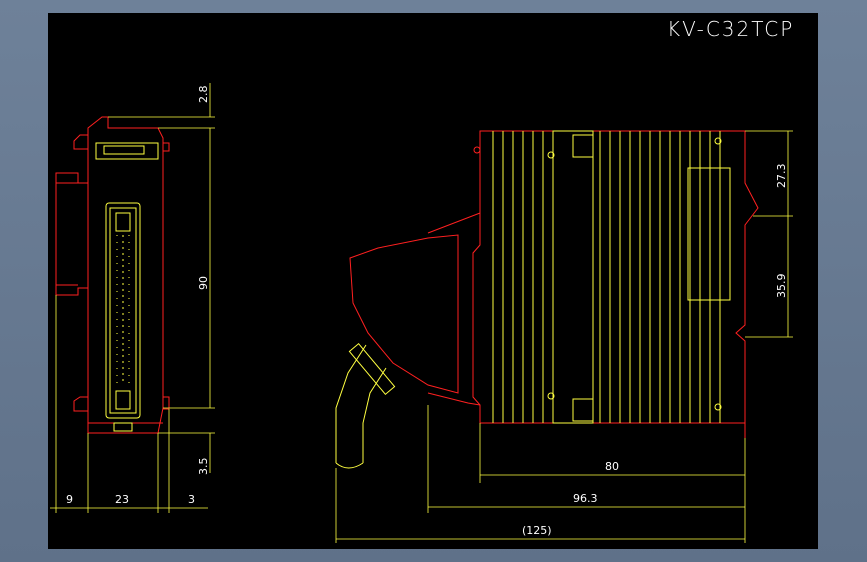 The image size is (867, 562). I want to click on dim-bottom-offset: 3.5, so click(203, 467).